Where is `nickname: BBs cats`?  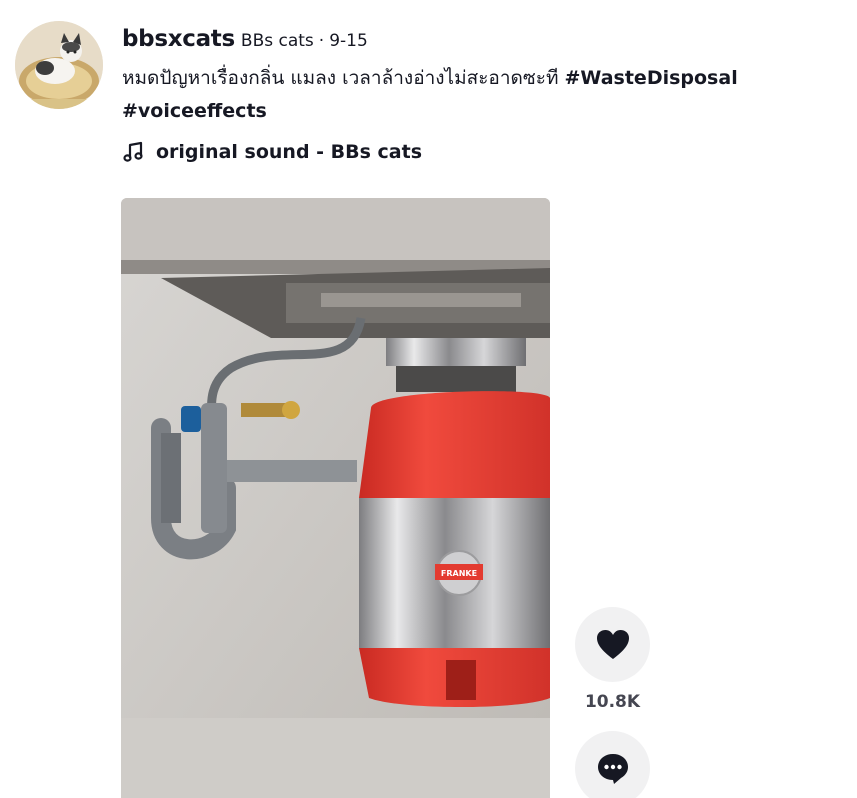 nickname: BBs cats is located at coordinates (277, 41).